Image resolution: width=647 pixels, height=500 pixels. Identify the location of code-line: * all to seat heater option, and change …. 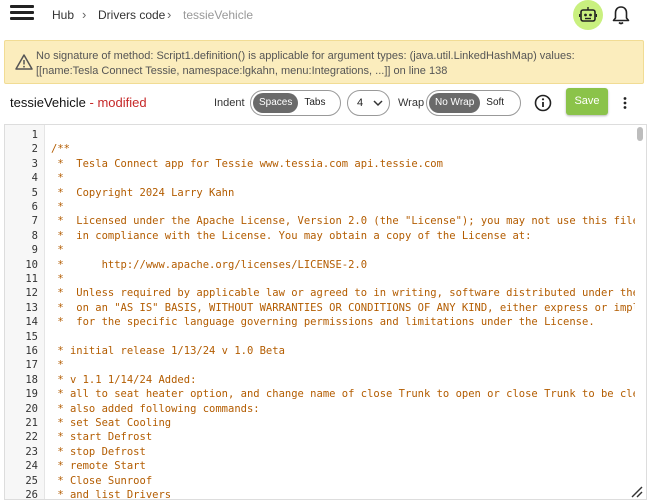
(343, 394).